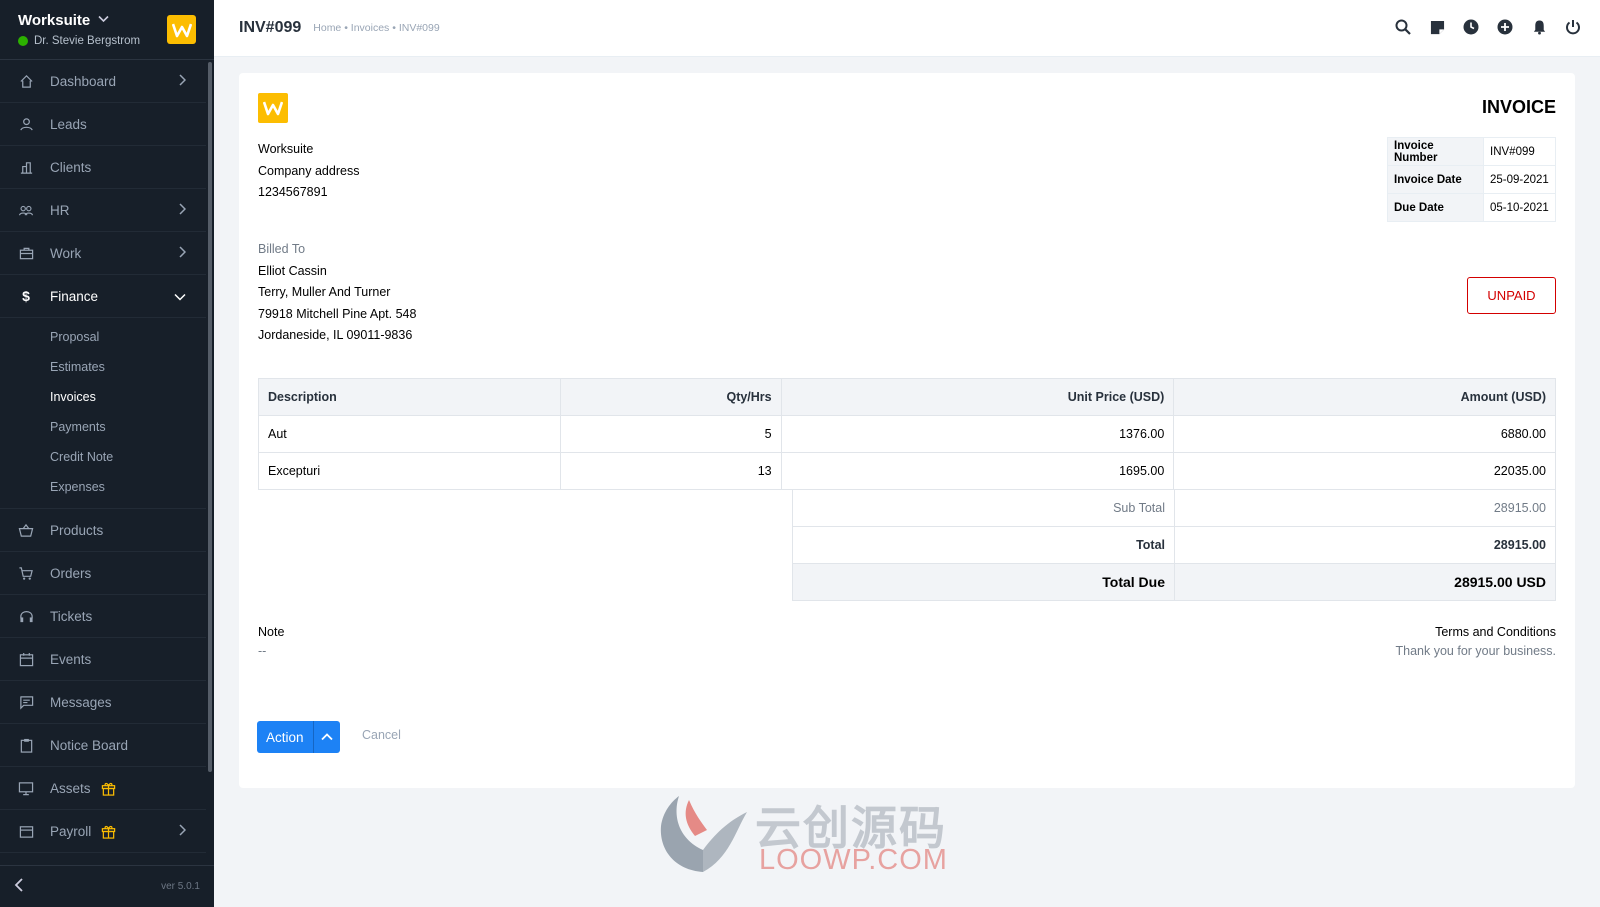 The width and height of the screenshot is (1600, 907). What do you see at coordinates (262, 651) in the screenshot?
I see `note-value: --` at bounding box center [262, 651].